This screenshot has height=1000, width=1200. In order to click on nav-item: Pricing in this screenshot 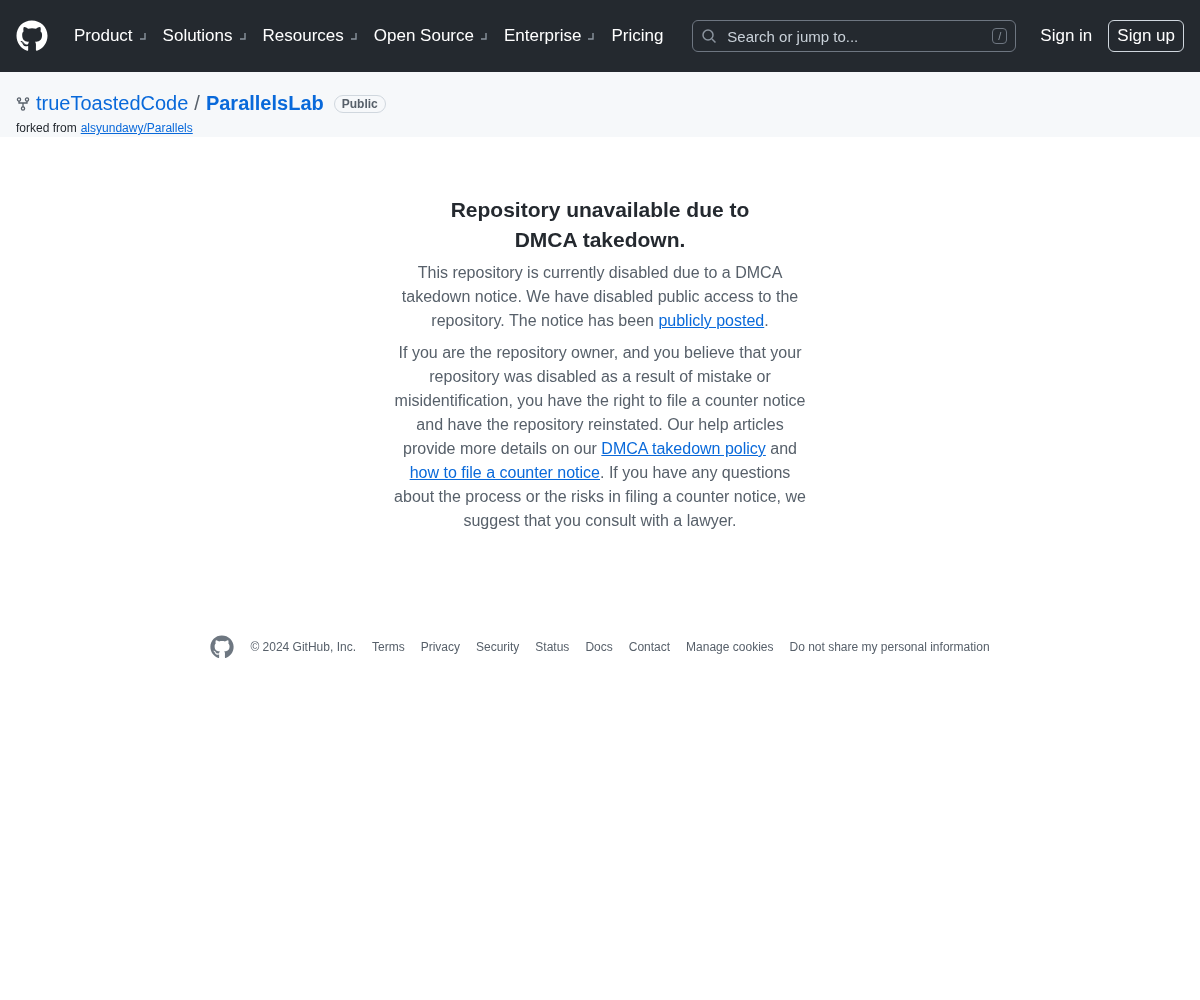, I will do `click(637, 36)`.